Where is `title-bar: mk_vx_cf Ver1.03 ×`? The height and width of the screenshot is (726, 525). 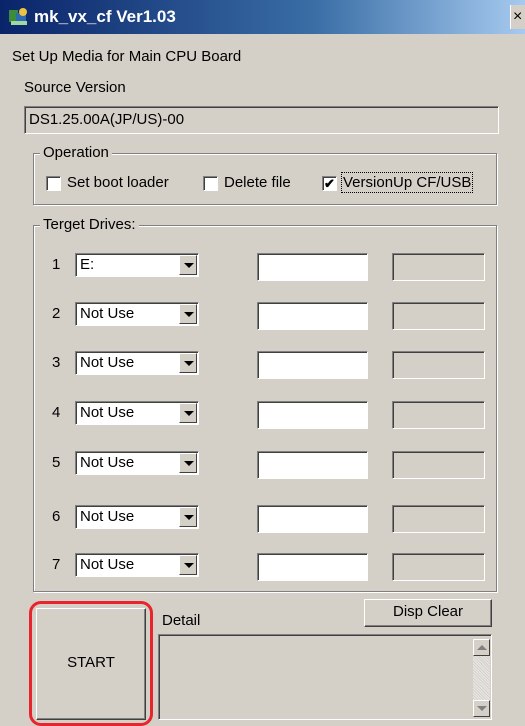 title-bar: mk_vx_cf Ver1.03 × is located at coordinates (262, 17).